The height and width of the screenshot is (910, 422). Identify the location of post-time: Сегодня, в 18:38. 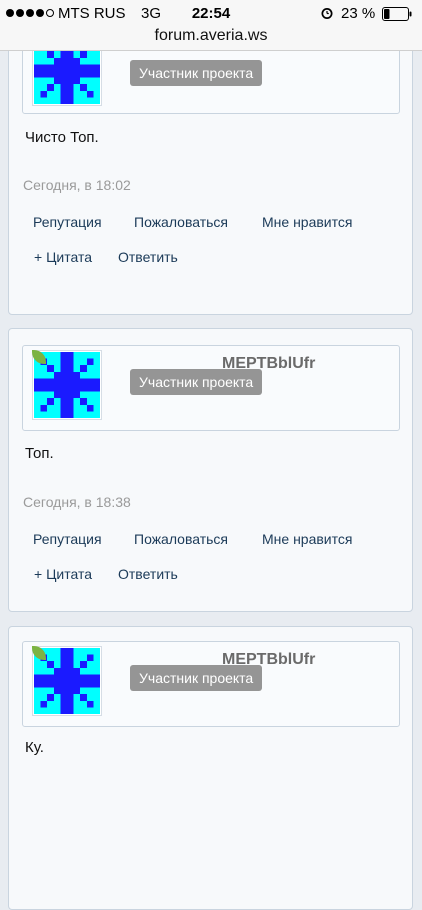
(77, 502).